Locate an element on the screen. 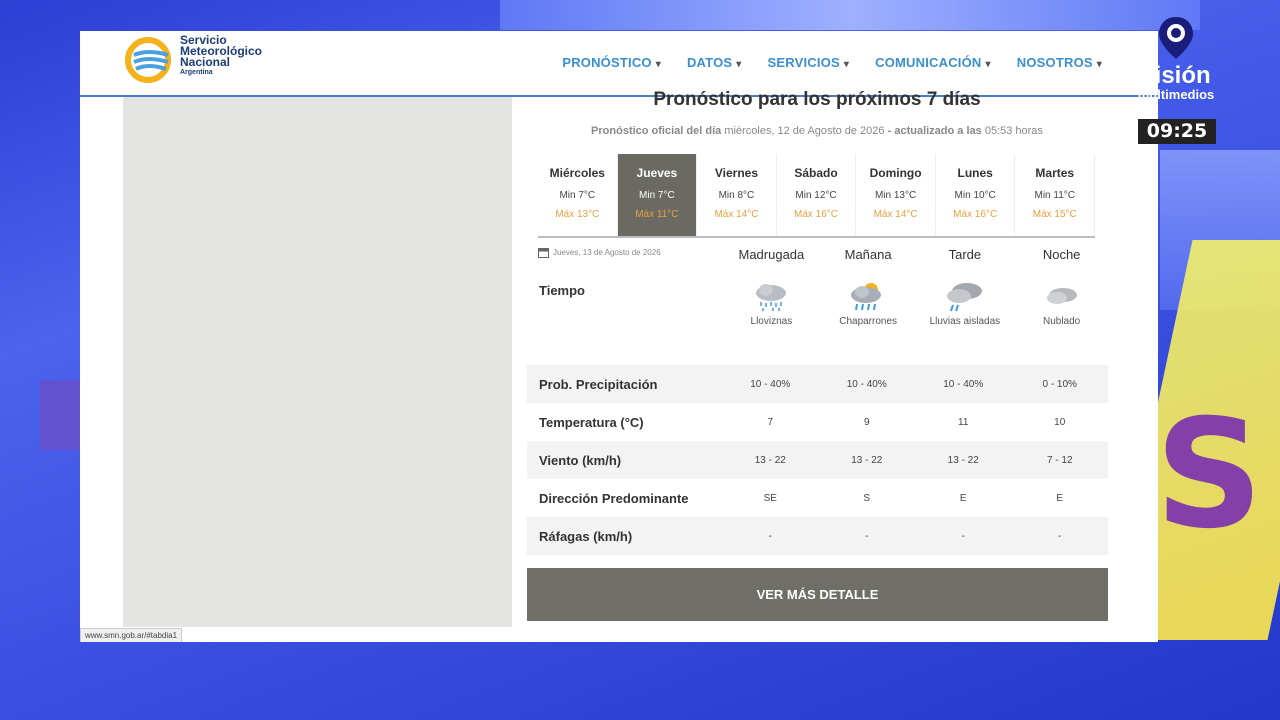 This screenshot has width=1280, height=720. row-value: 9 is located at coordinates (866, 422).